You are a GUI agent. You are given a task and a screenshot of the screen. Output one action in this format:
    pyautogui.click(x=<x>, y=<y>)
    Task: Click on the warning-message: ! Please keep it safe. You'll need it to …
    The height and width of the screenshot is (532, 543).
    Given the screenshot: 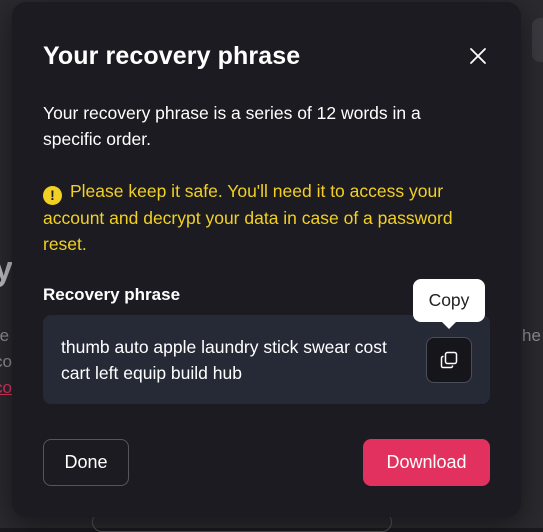 What is the action you would take?
    pyautogui.click(x=270, y=217)
    